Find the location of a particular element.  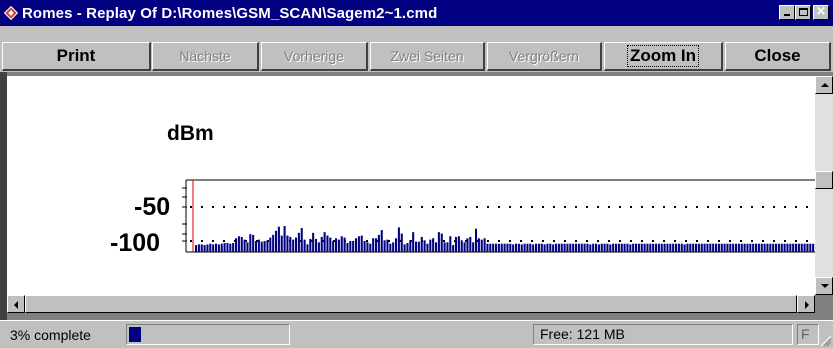

close-preview-button: Close is located at coordinates (778, 56).